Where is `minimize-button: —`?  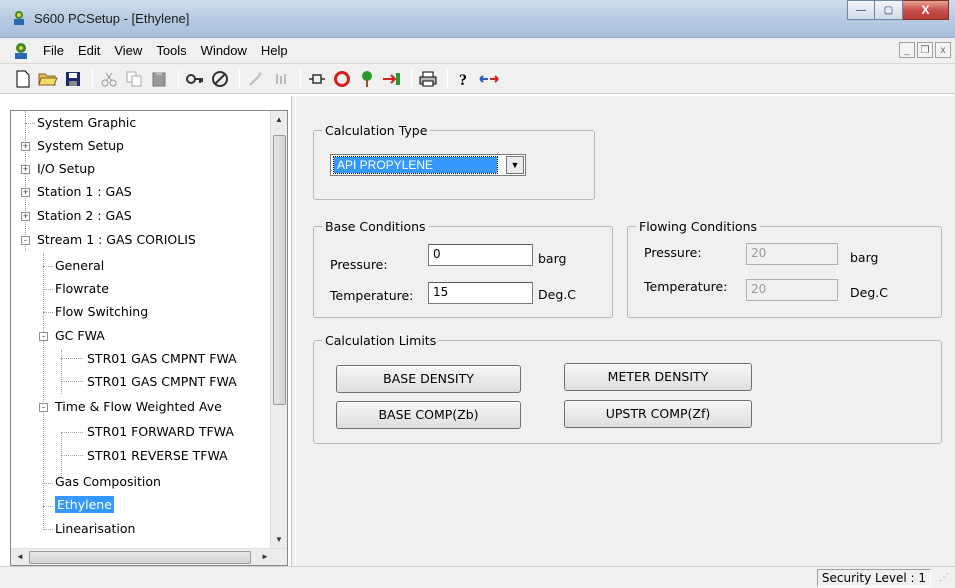
minimize-button: — is located at coordinates (861, 10).